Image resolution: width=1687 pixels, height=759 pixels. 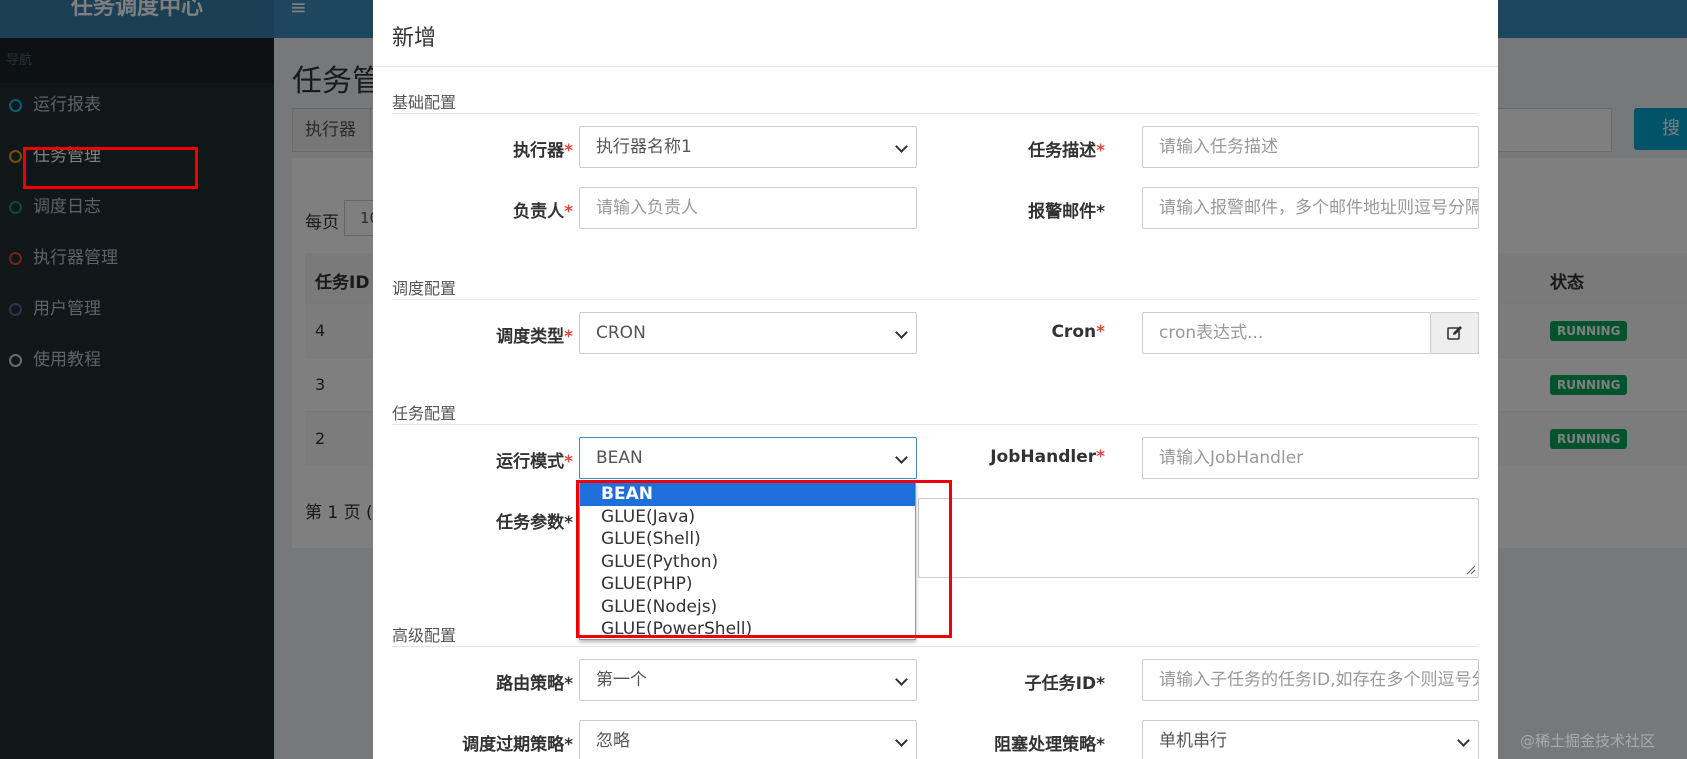 What do you see at coordinates (424, 635) in the screenshot?
I see `section-title-advanced: 高级配置` at bounding box center [424, 635].